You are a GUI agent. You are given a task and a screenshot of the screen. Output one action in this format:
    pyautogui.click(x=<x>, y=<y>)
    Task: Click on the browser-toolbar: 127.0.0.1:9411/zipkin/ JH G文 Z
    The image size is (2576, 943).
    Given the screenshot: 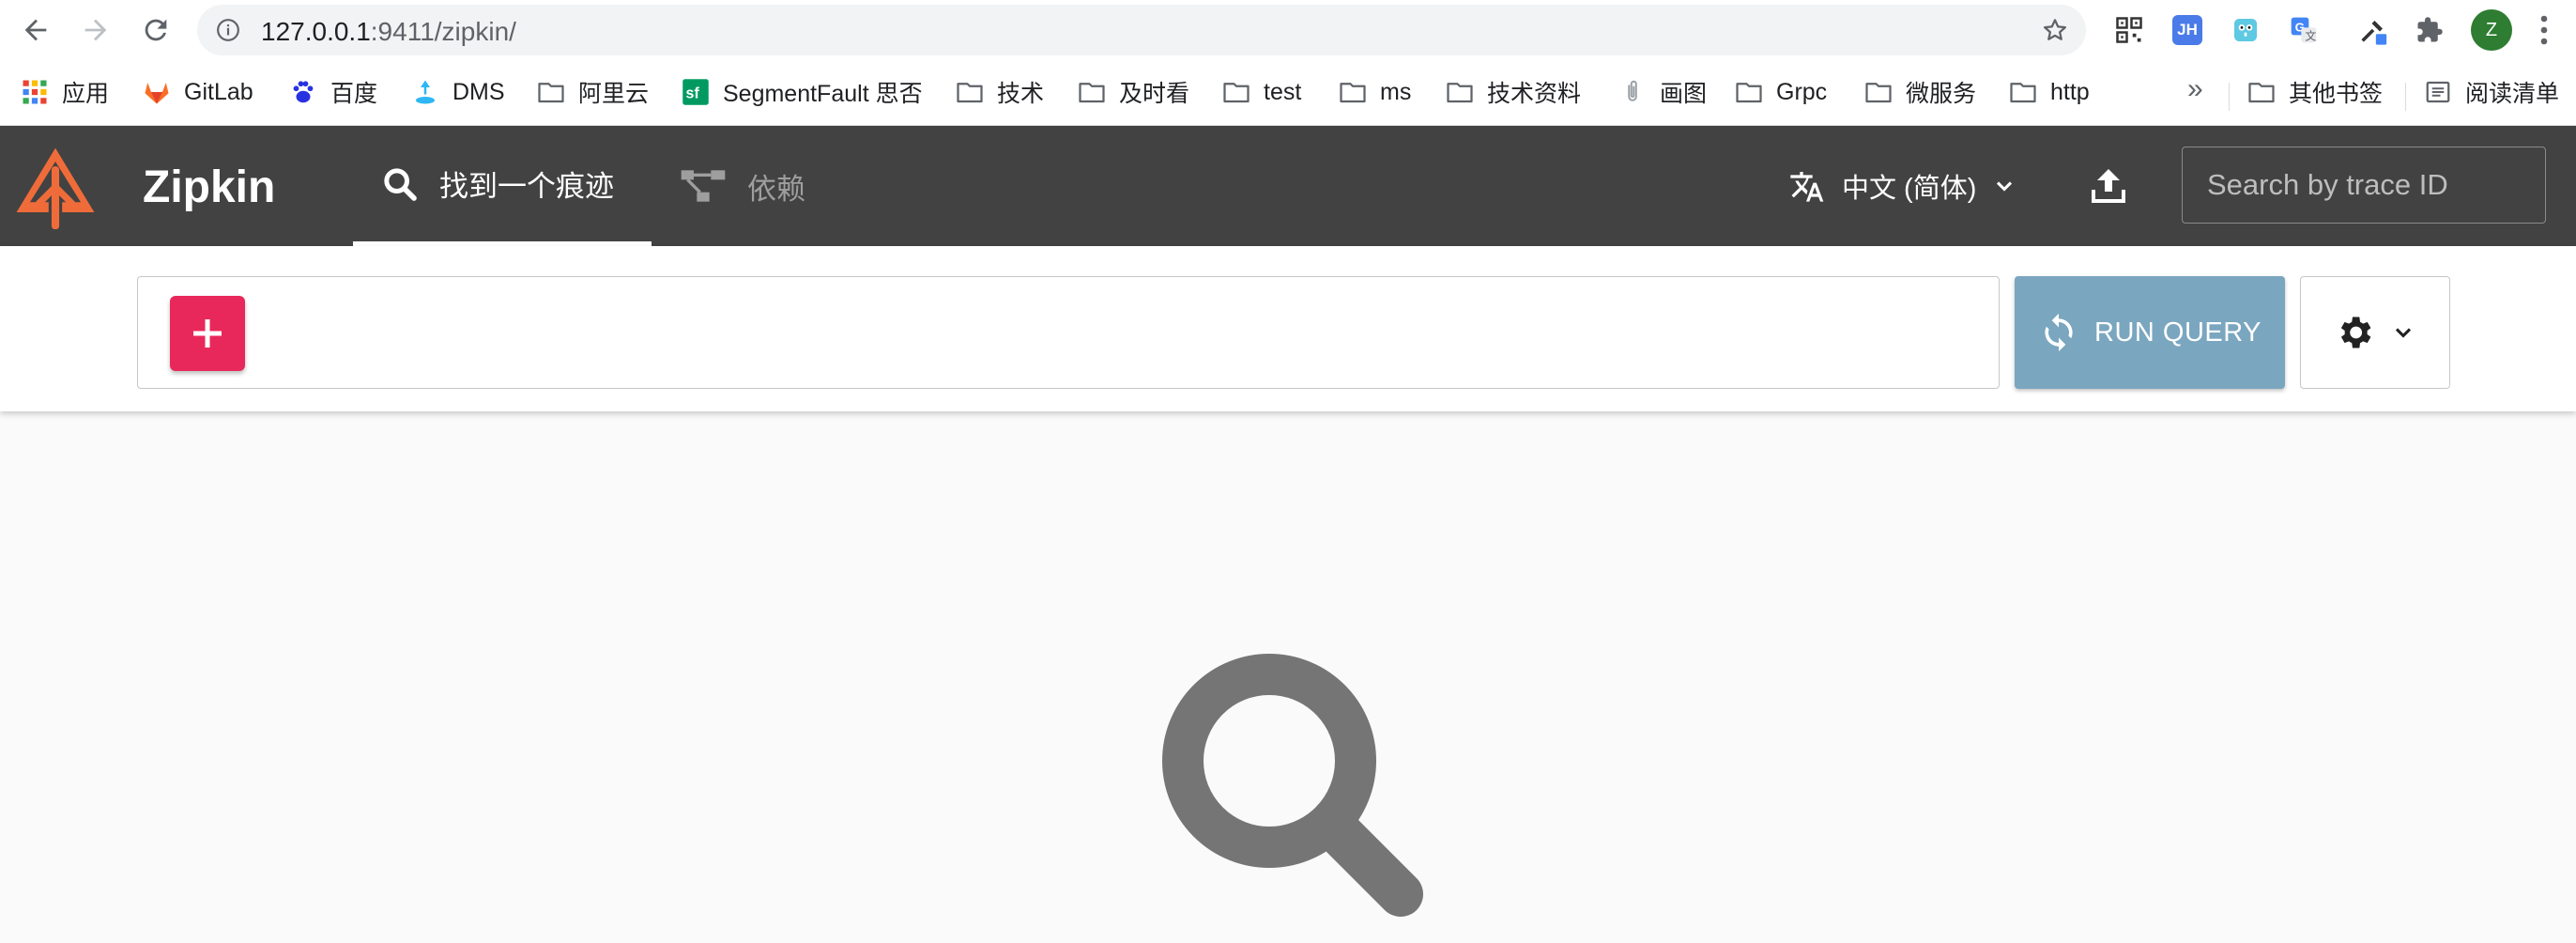 What is the action you would take?
    pyautogui.click(x=1288, y=30)
    